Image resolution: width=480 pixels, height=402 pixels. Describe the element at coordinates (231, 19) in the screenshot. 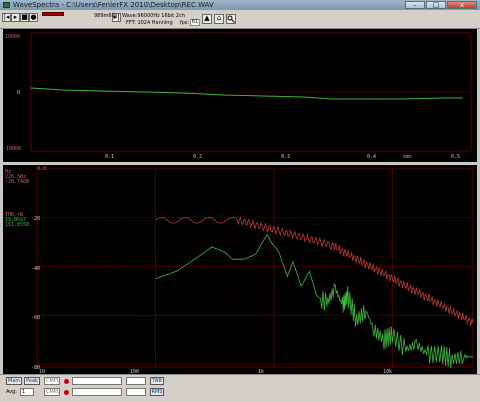

I see `settings-icon` at that location.